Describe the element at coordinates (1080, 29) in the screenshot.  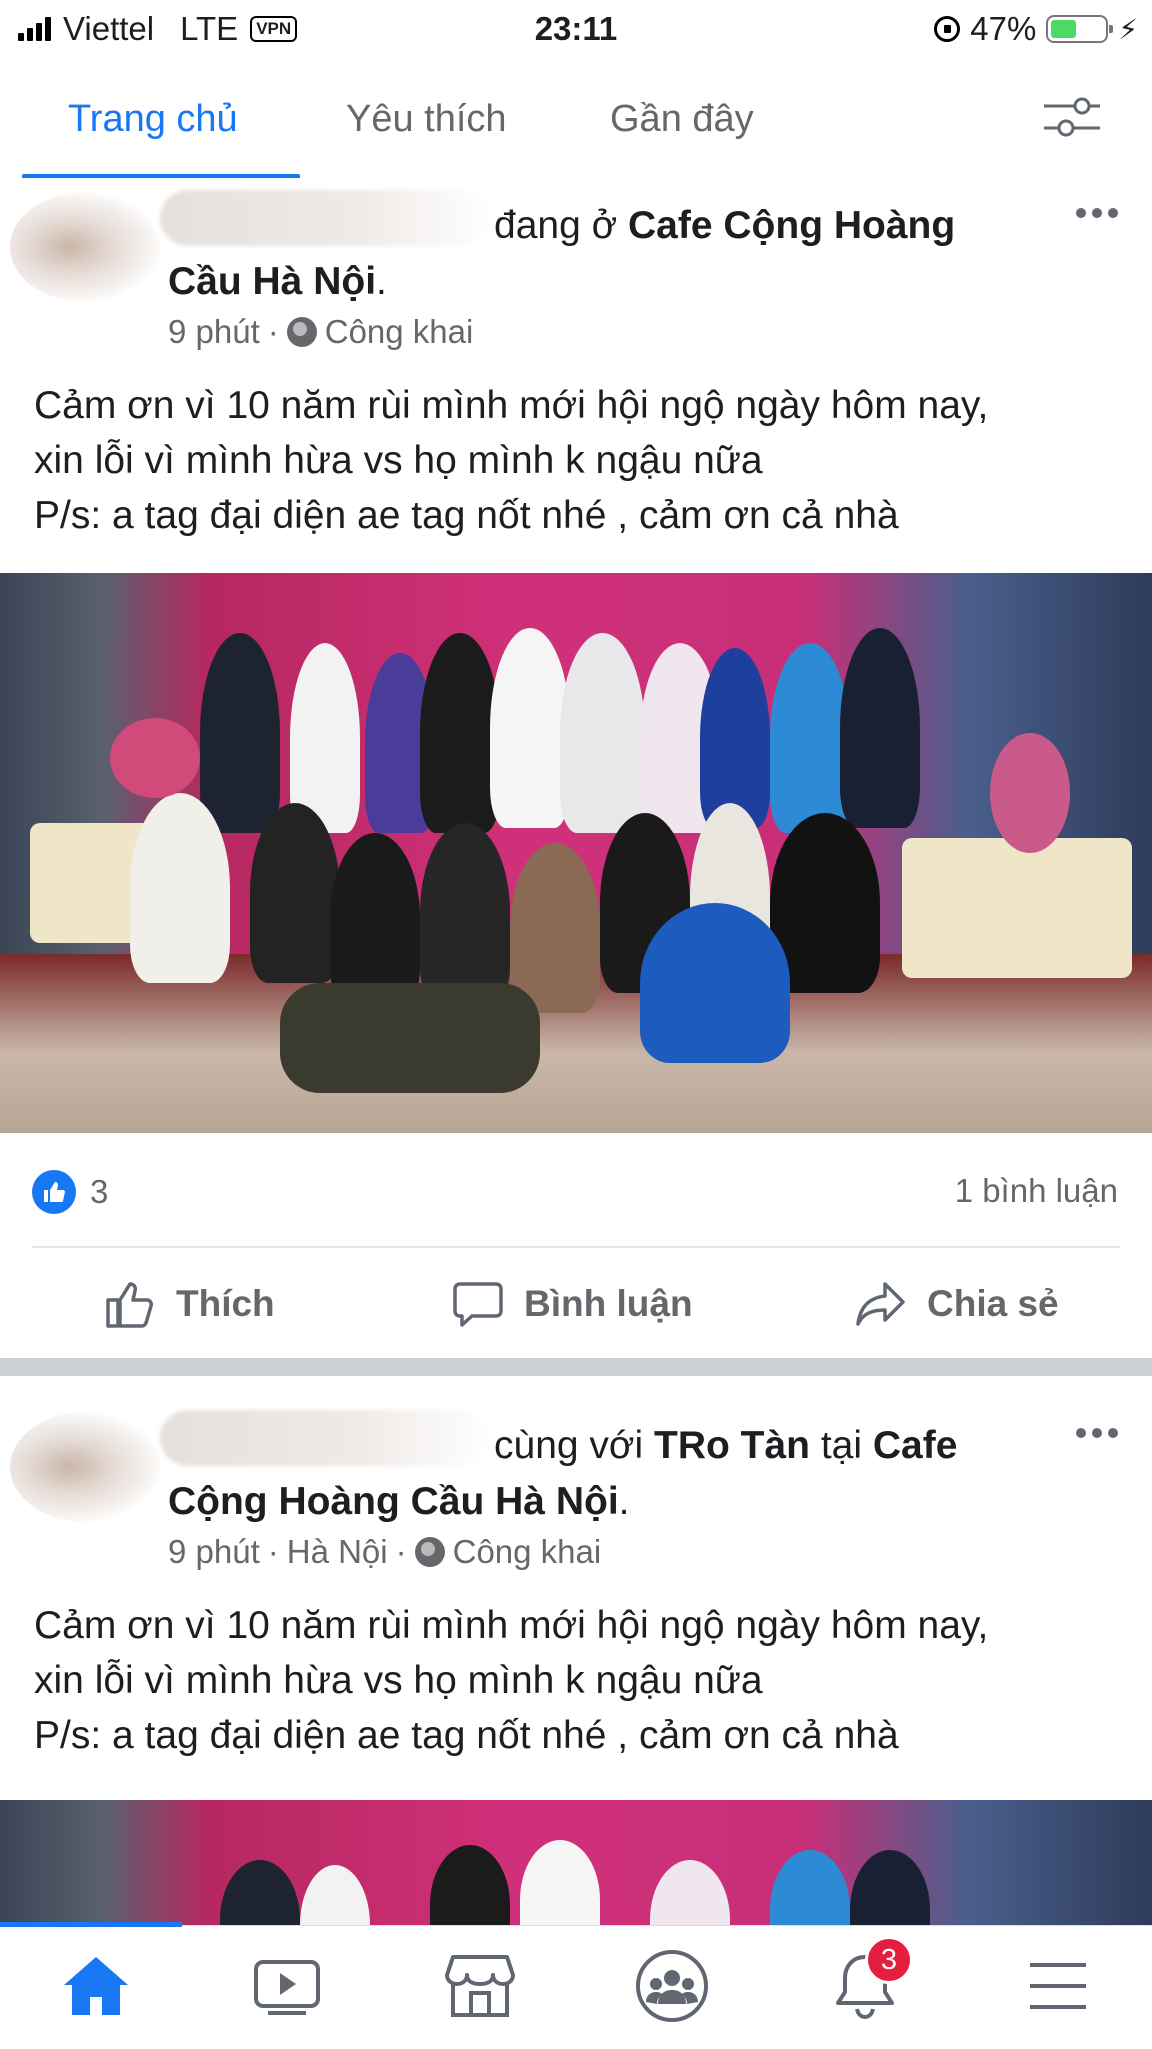
I see `battery-icon` at that location.